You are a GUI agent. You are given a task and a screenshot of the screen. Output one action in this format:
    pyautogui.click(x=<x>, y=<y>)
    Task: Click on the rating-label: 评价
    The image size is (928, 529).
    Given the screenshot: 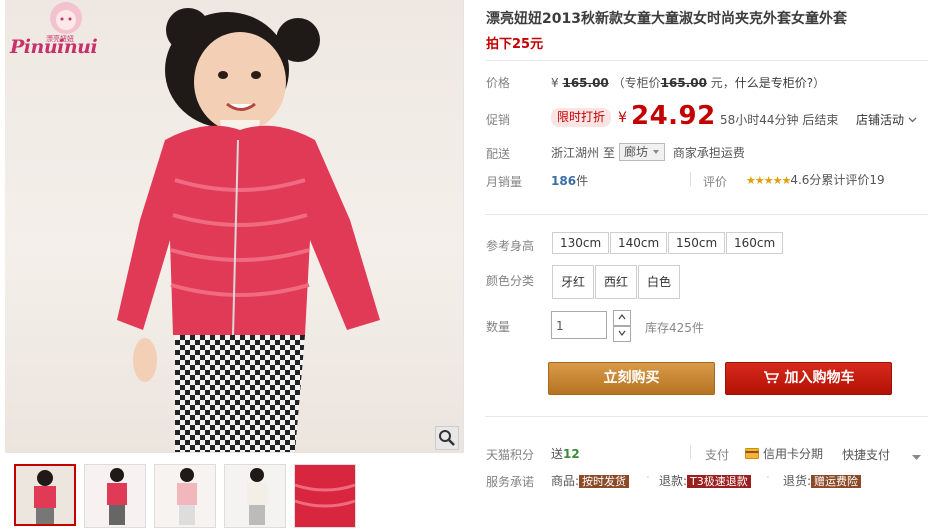 What is the action you would take?
    pyautogui.click(x=715, y=182)
    